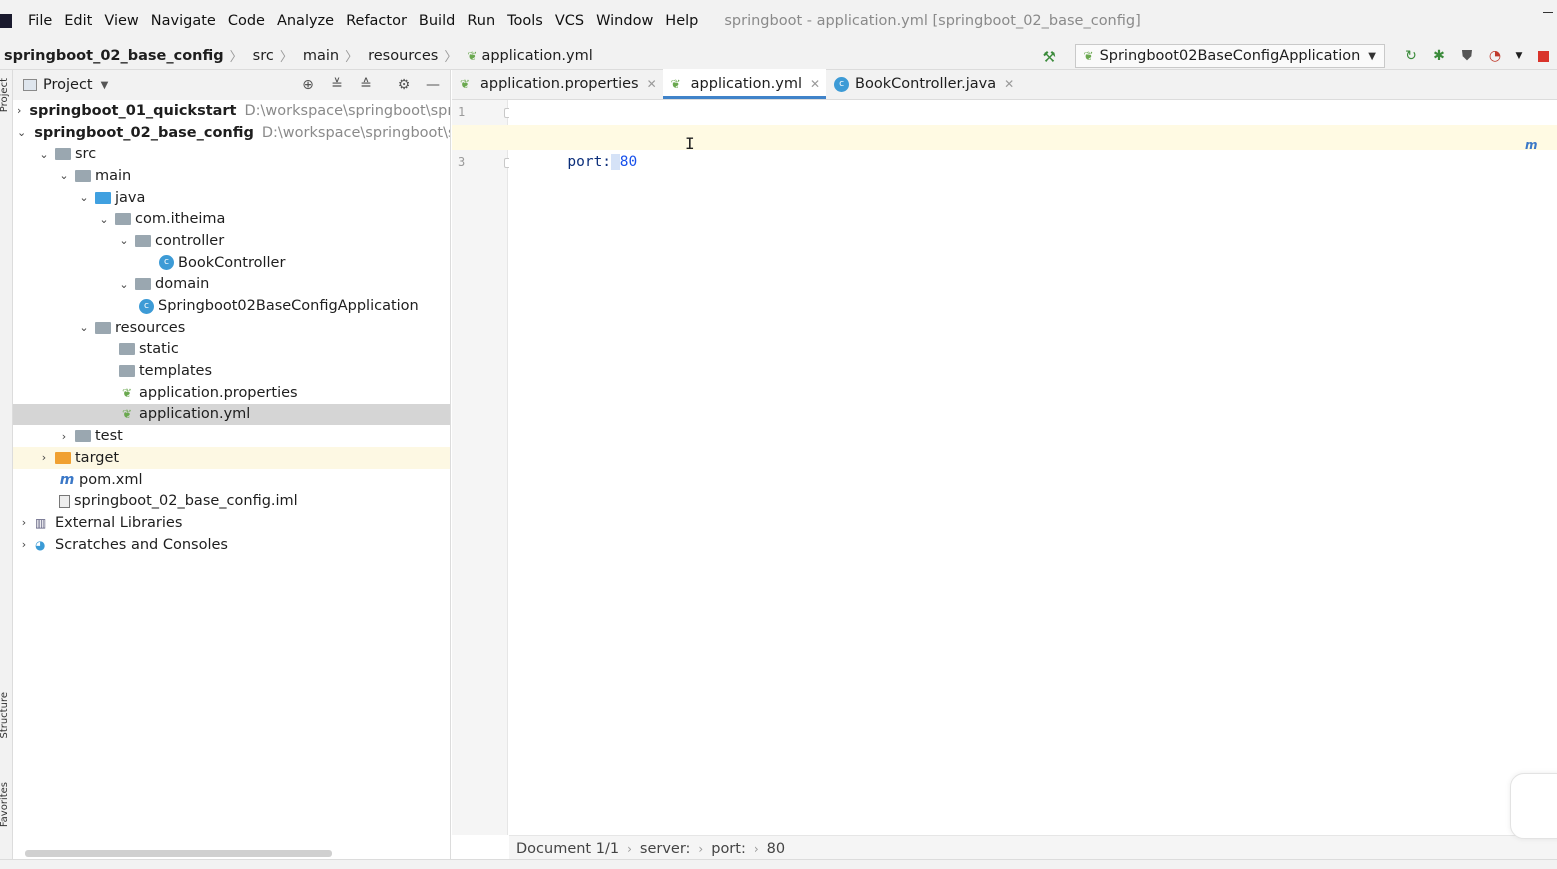 Image resolution: width=1557 pixels, height=869 pixels. Describe the element at coordinates (744, 84) in the screenshot. I see `tab-application-yml: ❦ application.yml ✕` at that location.